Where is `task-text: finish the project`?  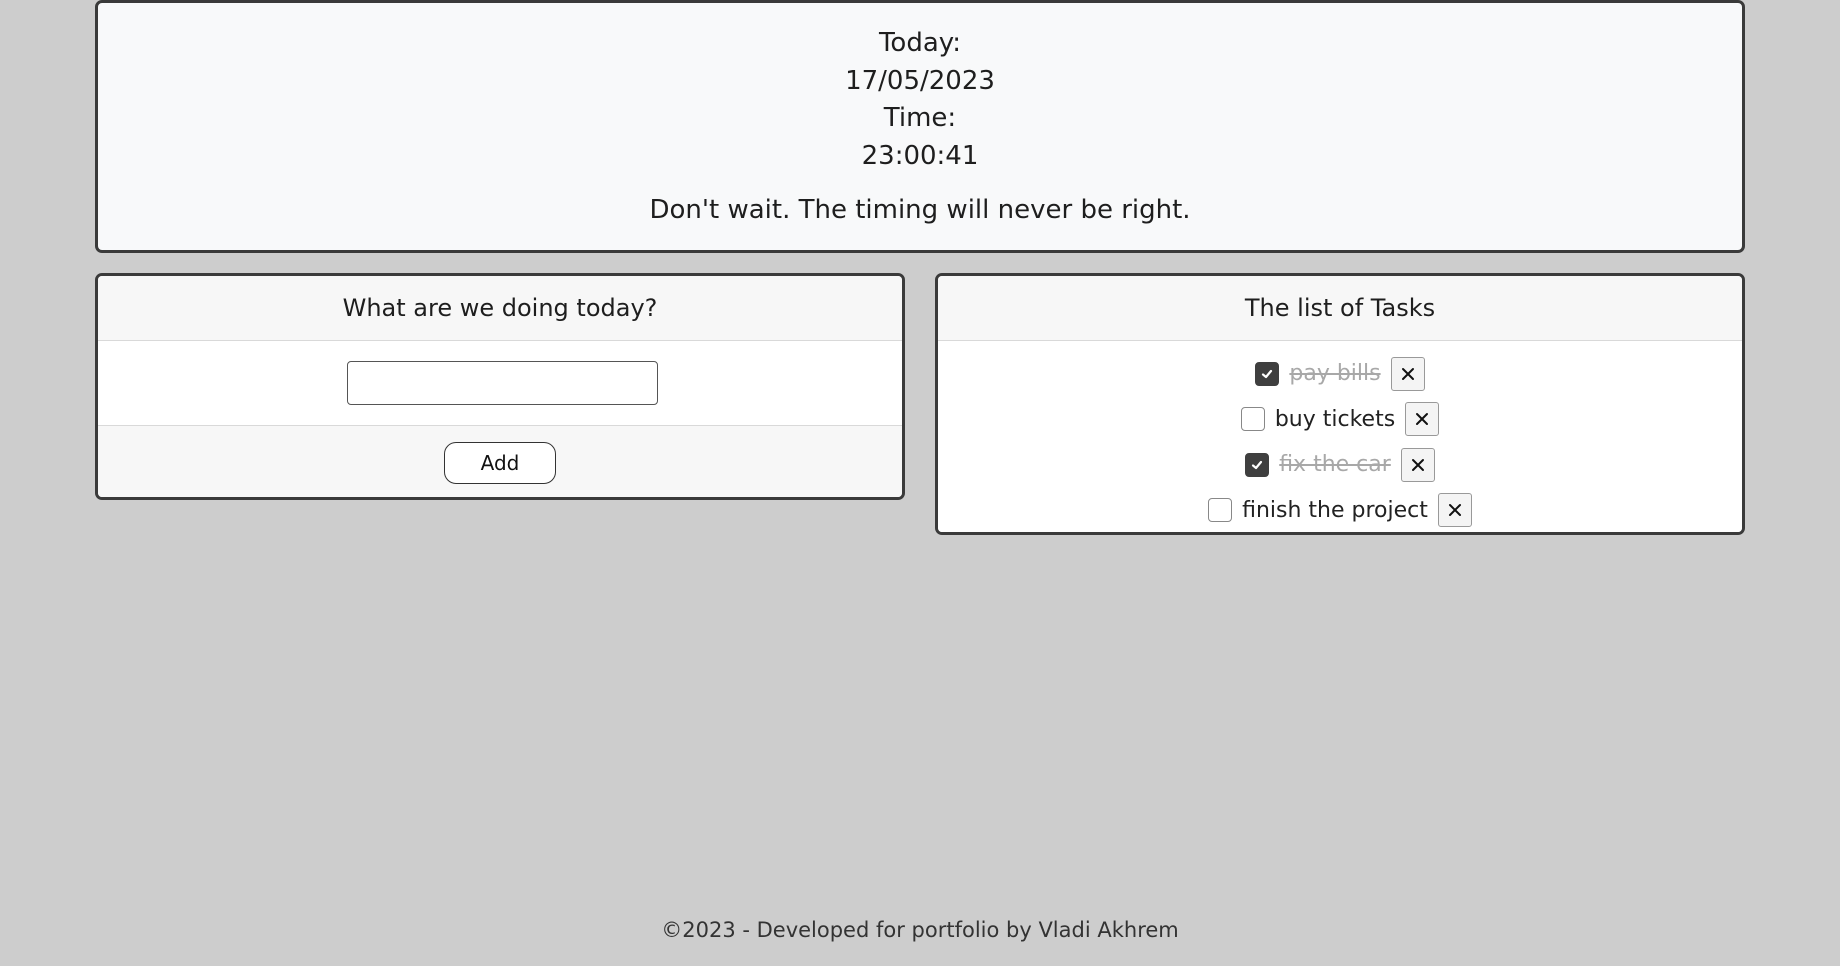 task-text: finish the project is located at coordinates (1335, 510).